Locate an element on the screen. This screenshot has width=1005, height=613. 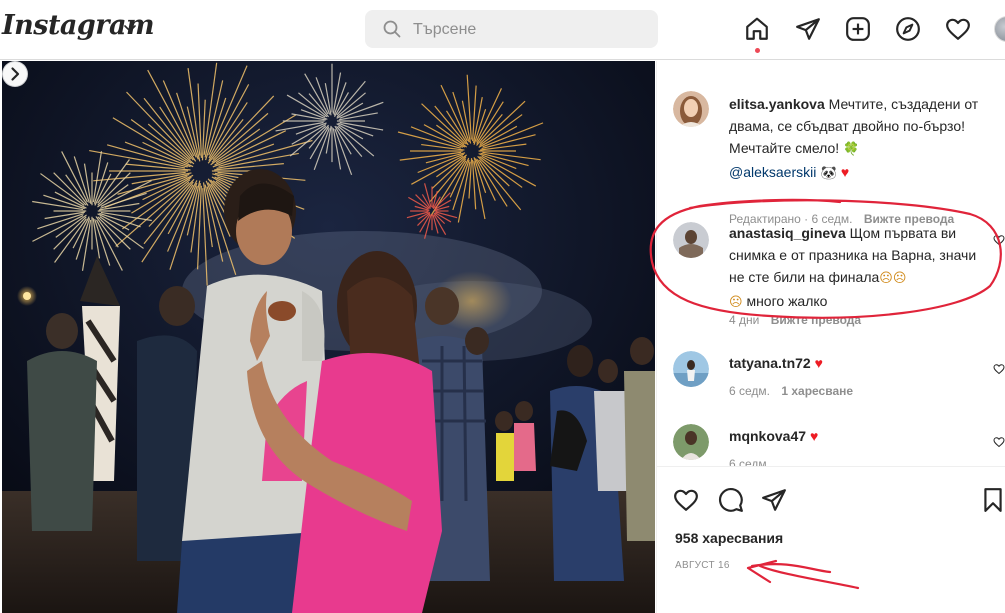
top-navigation-bar: Instagram Търсене is located at coordinates (502, 30).